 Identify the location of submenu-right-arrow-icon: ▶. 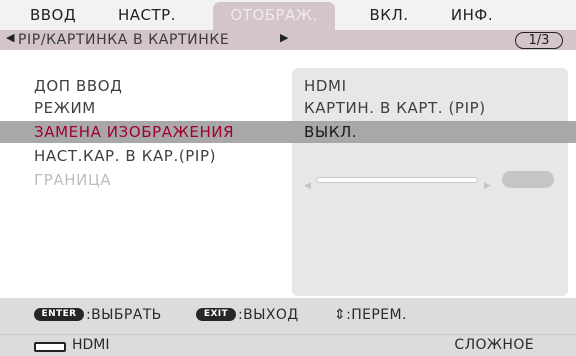
(284, 37).